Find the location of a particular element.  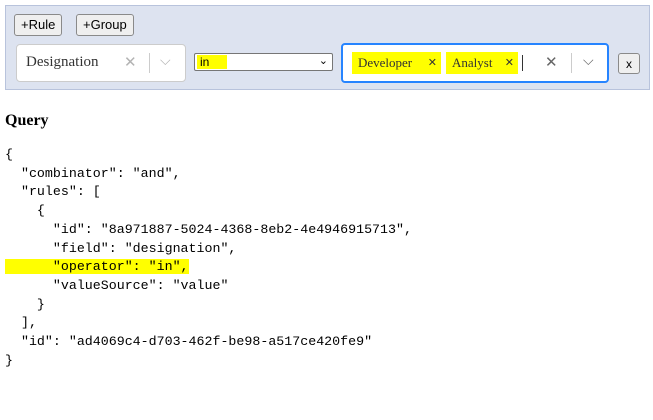

value-multiselect: Developer ✕ Analyst ✕ ✕ ⌵ is located at coordinates (475, 63).